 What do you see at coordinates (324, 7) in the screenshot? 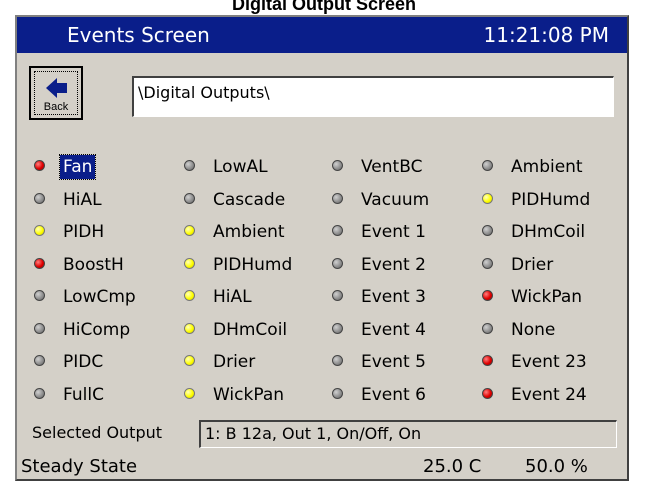
I see `document-title: Digital Output Screen` at bounding box center [324, 7].